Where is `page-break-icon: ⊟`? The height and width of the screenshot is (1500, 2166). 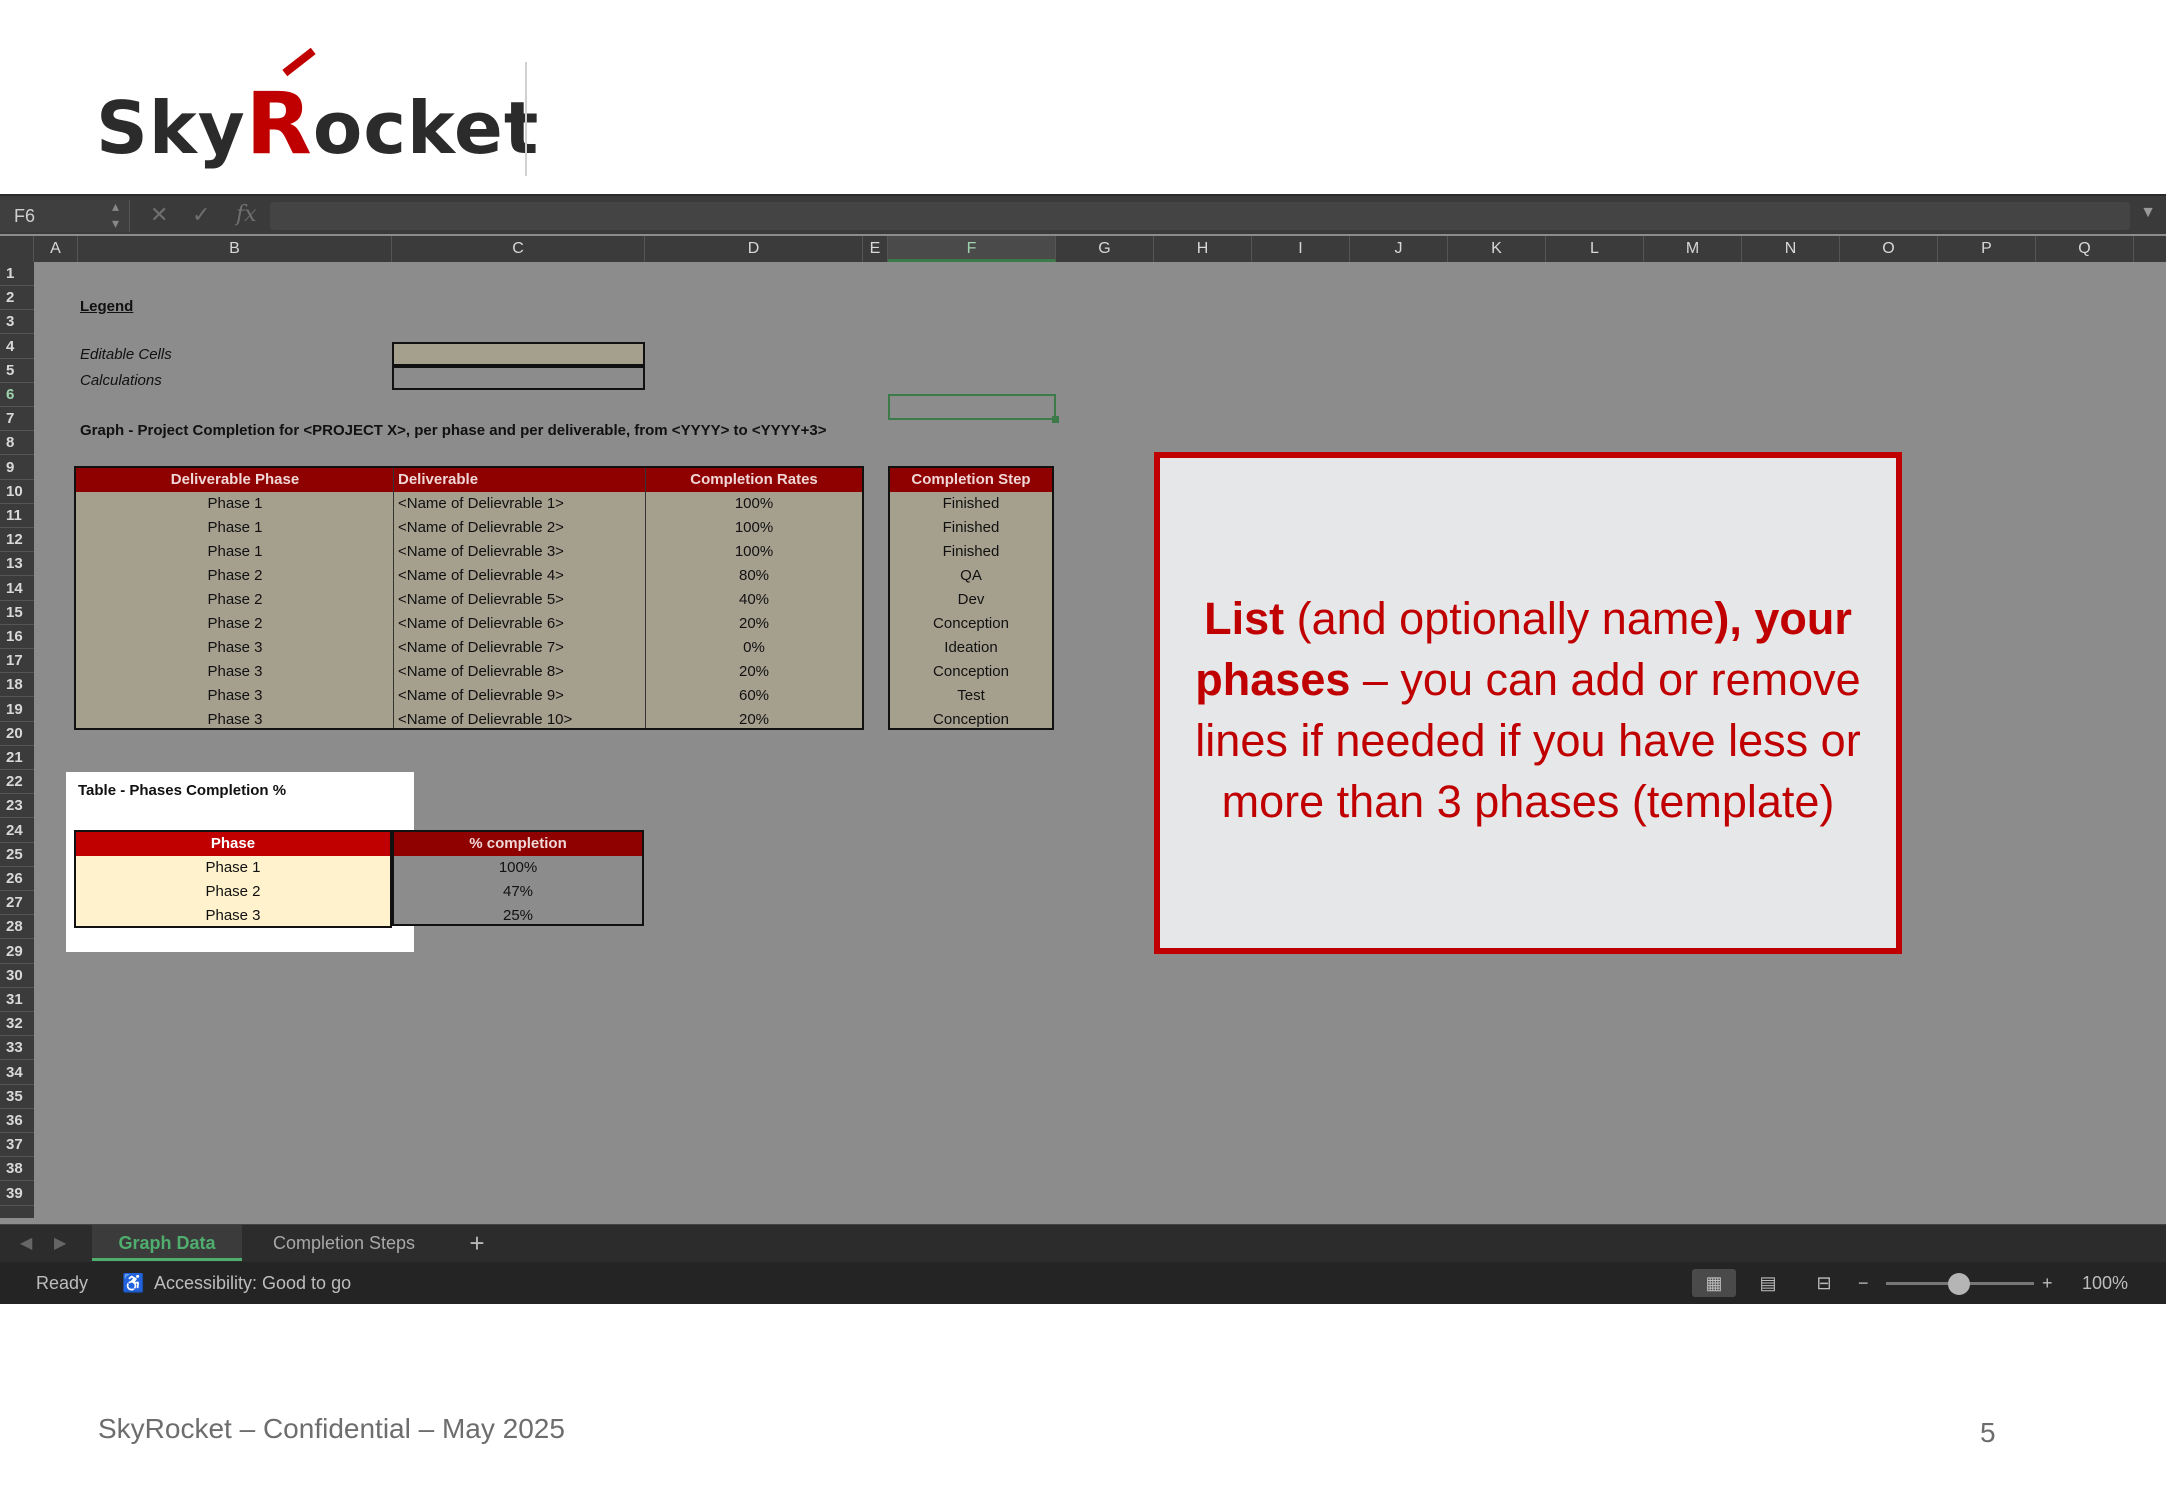 page-break-icon: ⊟ is located at coordinates (1824, 1283).